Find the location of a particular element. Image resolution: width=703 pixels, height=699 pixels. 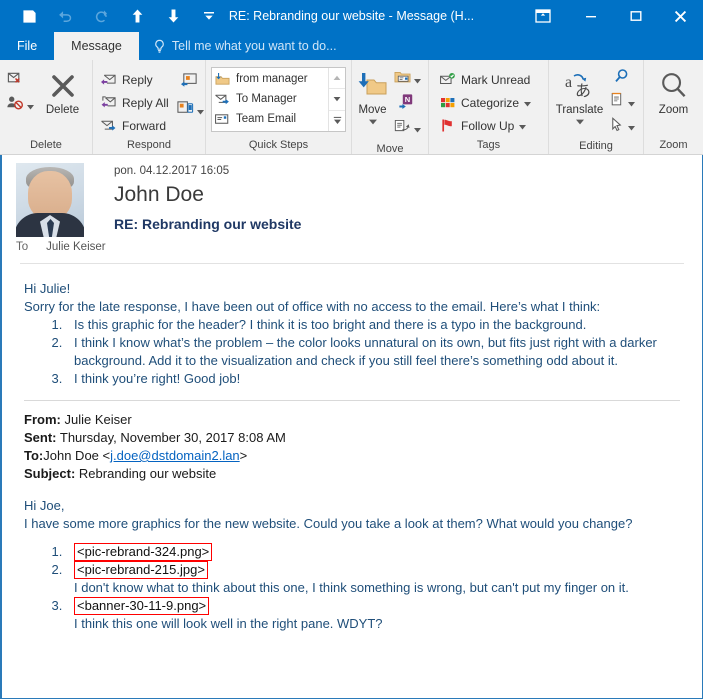

move-to-folder-icon is located at coordinates (222, 79).